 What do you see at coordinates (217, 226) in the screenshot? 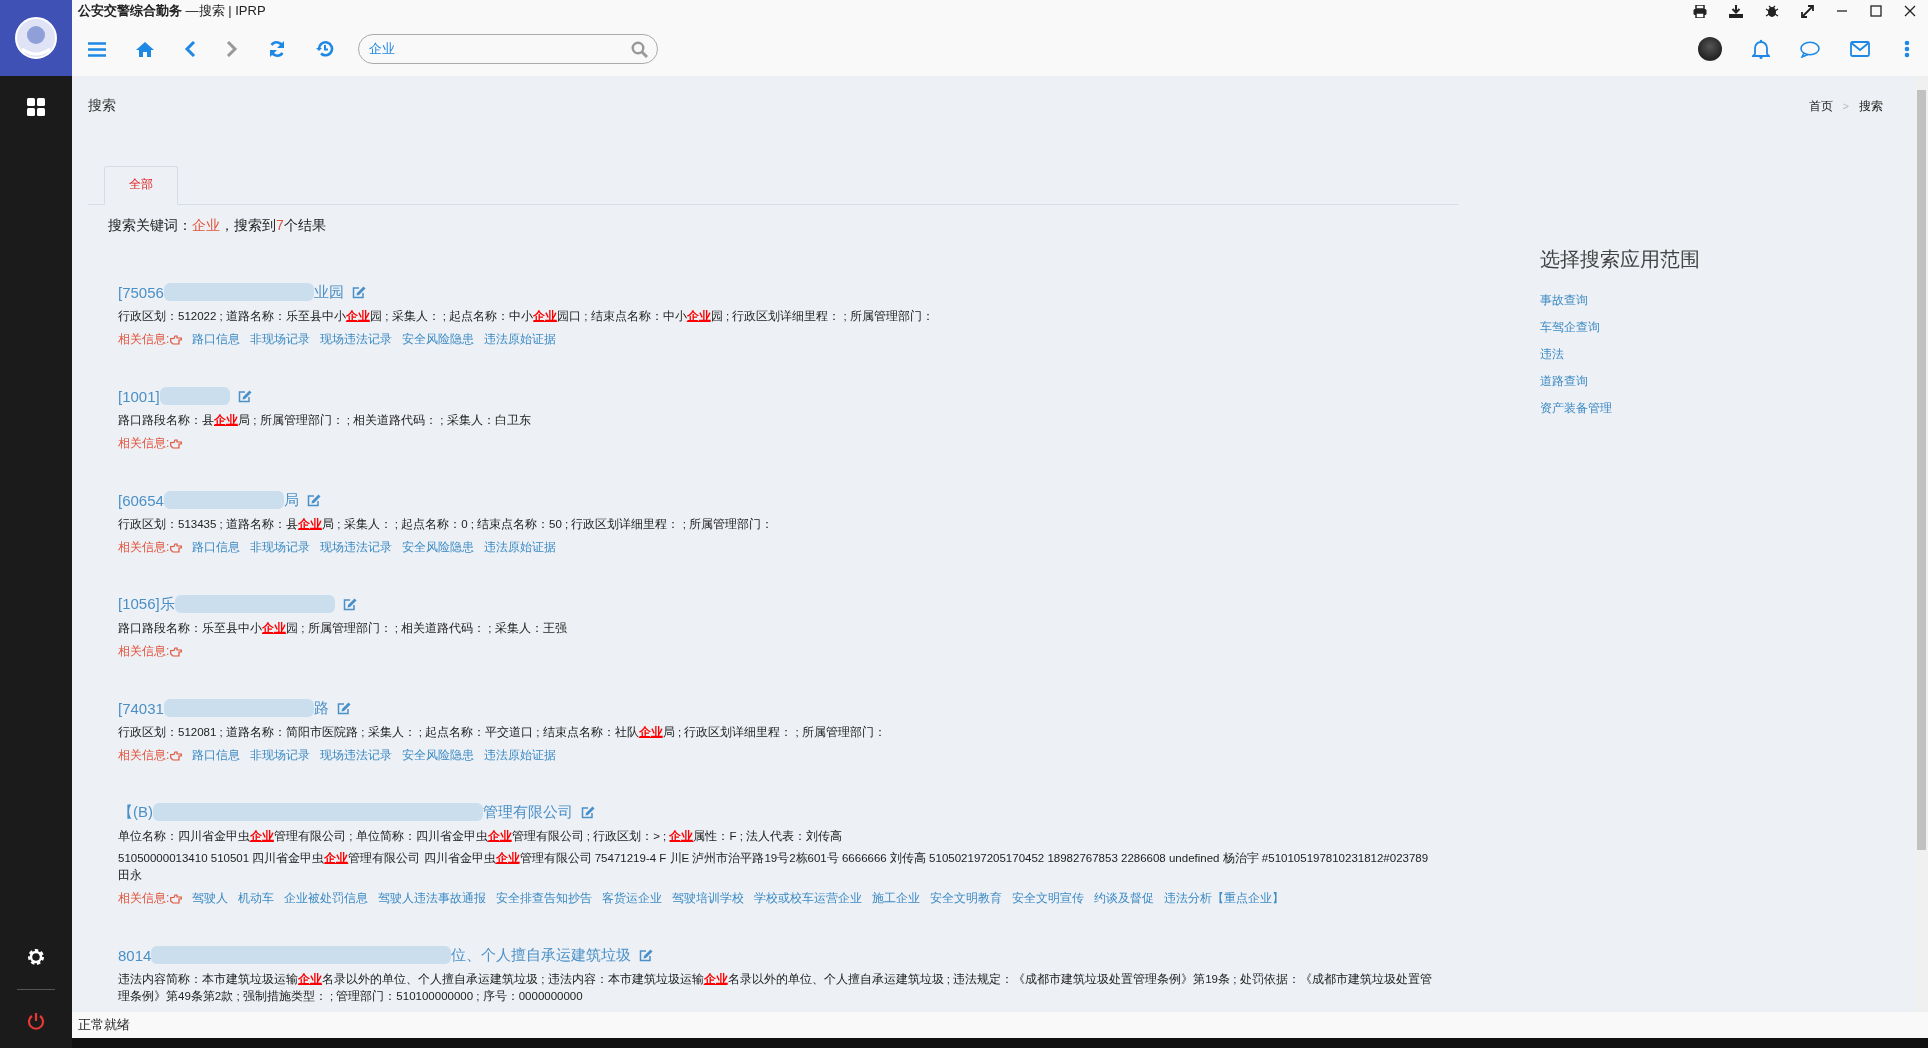
I see `search-summary: 搜索关键词：企业，搜索到7个结果` at bounding box center [217, 226].